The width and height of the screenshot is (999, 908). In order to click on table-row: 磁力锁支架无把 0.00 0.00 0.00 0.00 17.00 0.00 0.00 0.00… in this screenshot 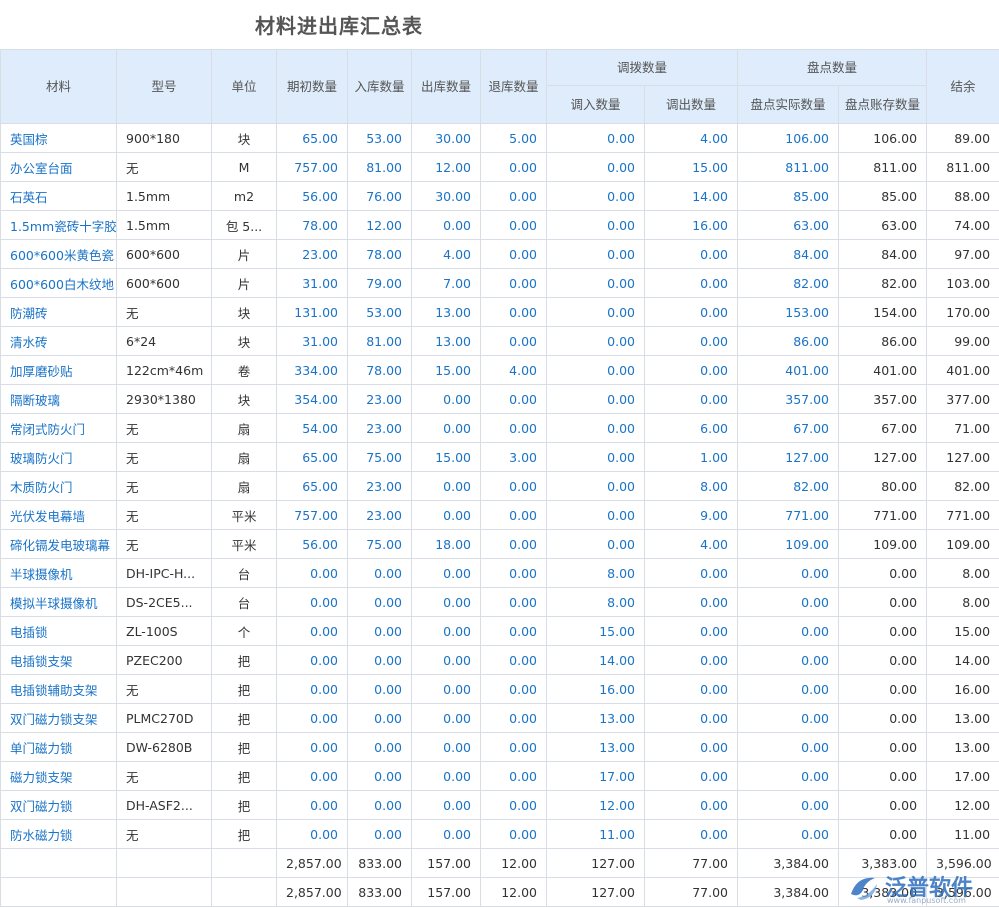, I will do `click(499, 776)`.